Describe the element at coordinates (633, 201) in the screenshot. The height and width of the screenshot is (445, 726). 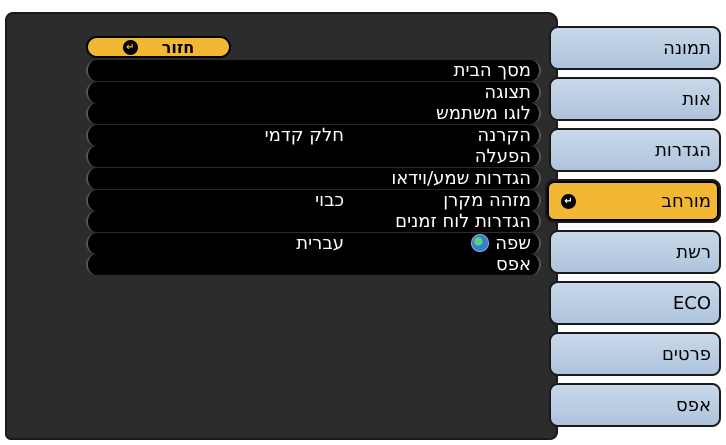
I see `tab-3: מורחב ↵` at that location.